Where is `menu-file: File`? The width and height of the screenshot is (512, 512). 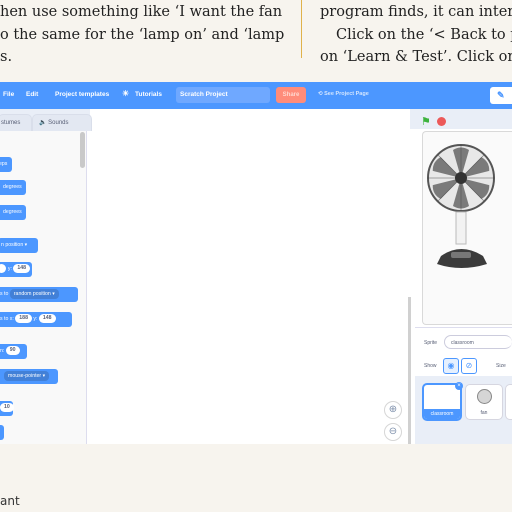
menu-file: File is located at coordinates (8, 94).